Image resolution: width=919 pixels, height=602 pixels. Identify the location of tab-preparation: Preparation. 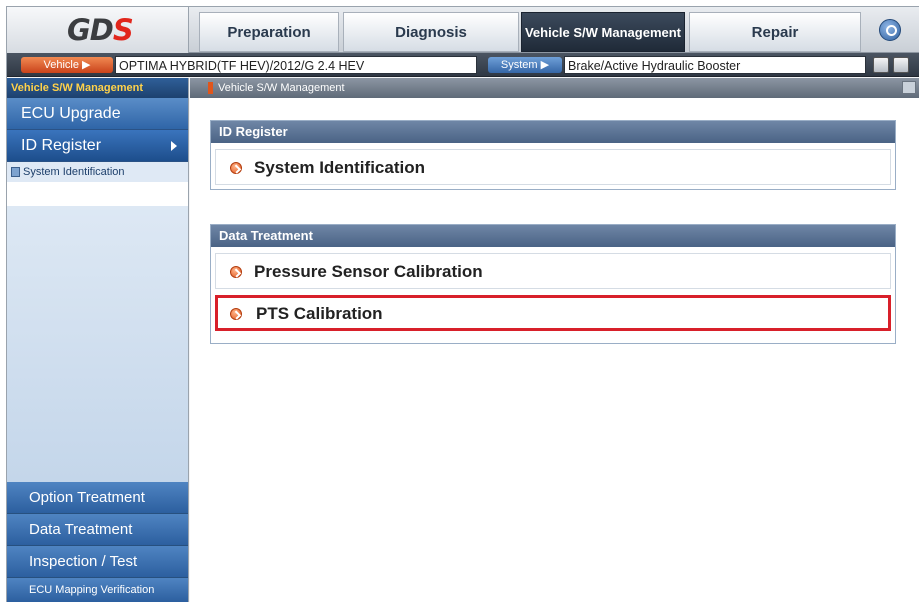
(269, 32).